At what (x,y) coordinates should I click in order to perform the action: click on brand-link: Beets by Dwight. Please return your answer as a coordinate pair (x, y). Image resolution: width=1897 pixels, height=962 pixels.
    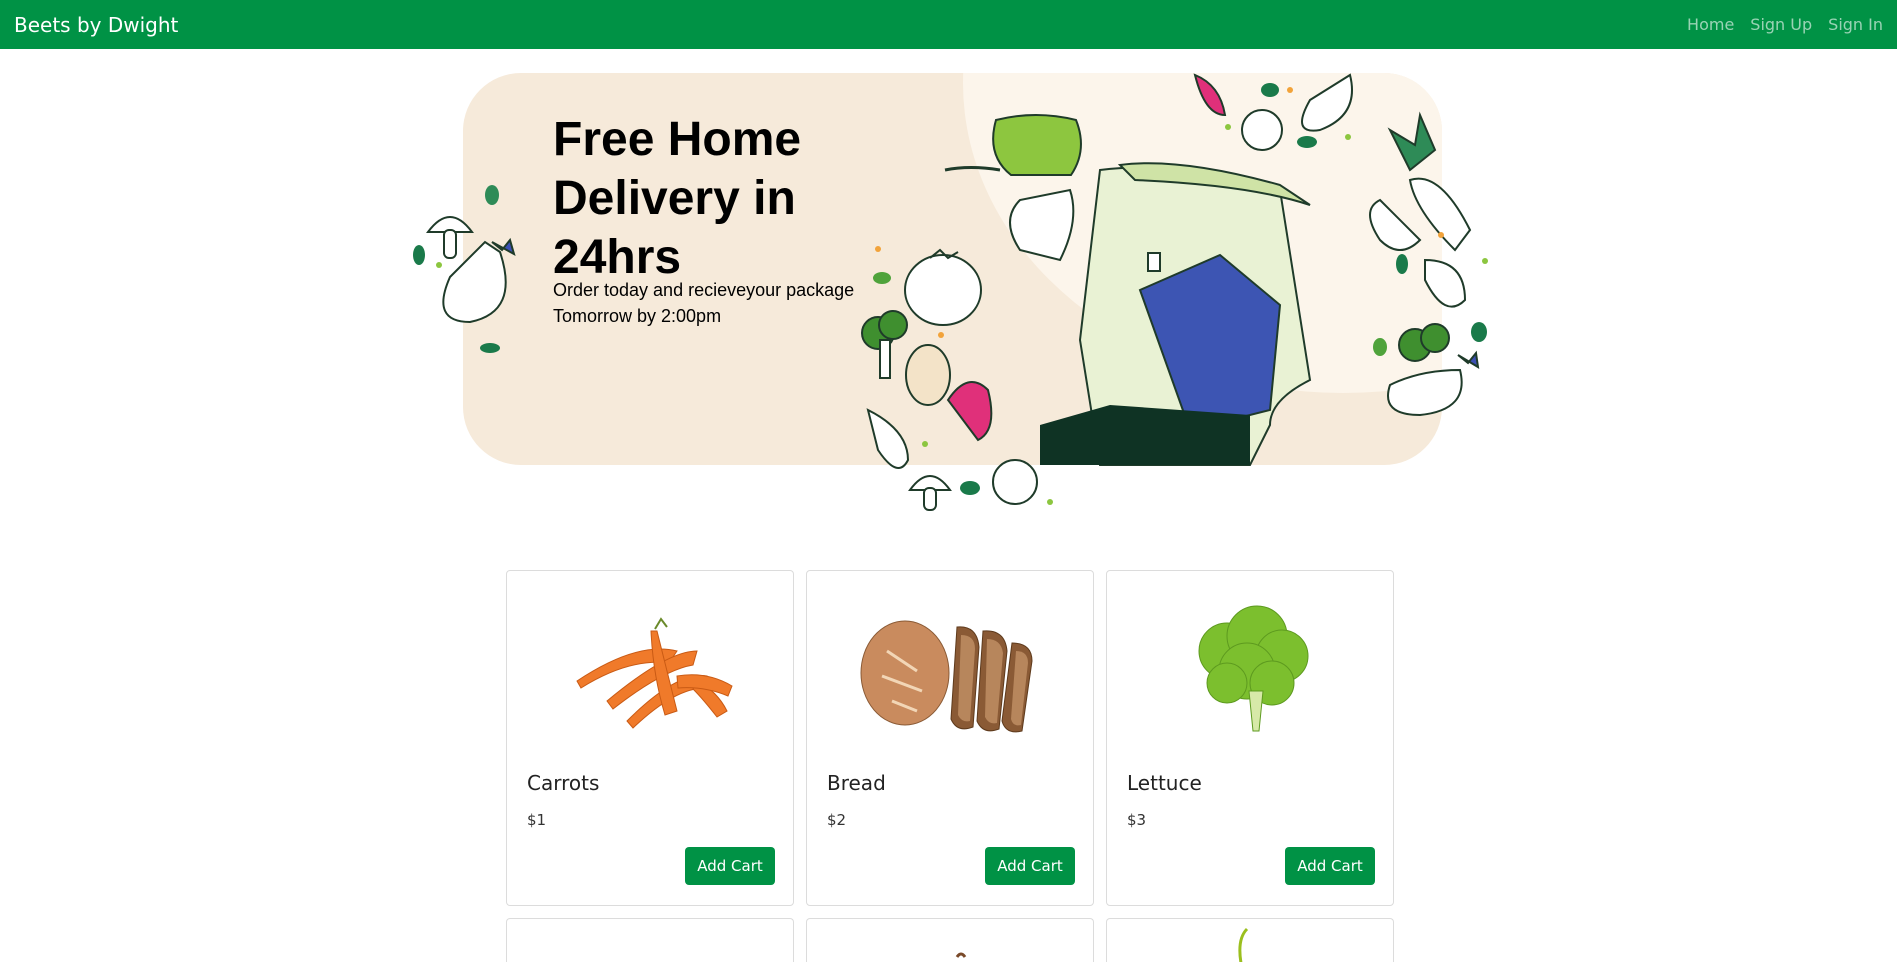
    Looking at the image, I should click on (96, 25).